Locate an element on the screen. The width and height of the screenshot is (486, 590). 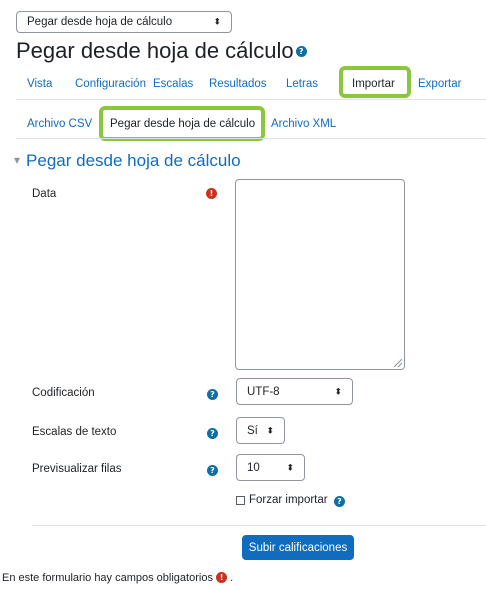
tab-exportar: Exportar is located at coordinates (439, 84).